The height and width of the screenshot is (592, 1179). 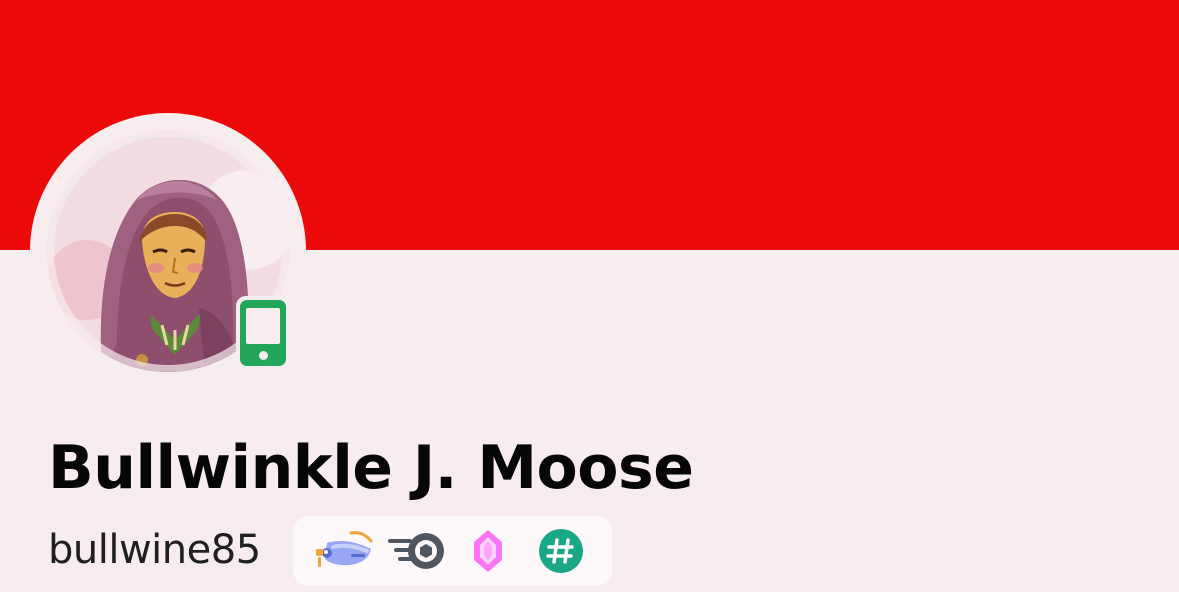 I want to click on status-indicator, so click(x=263, y=333).